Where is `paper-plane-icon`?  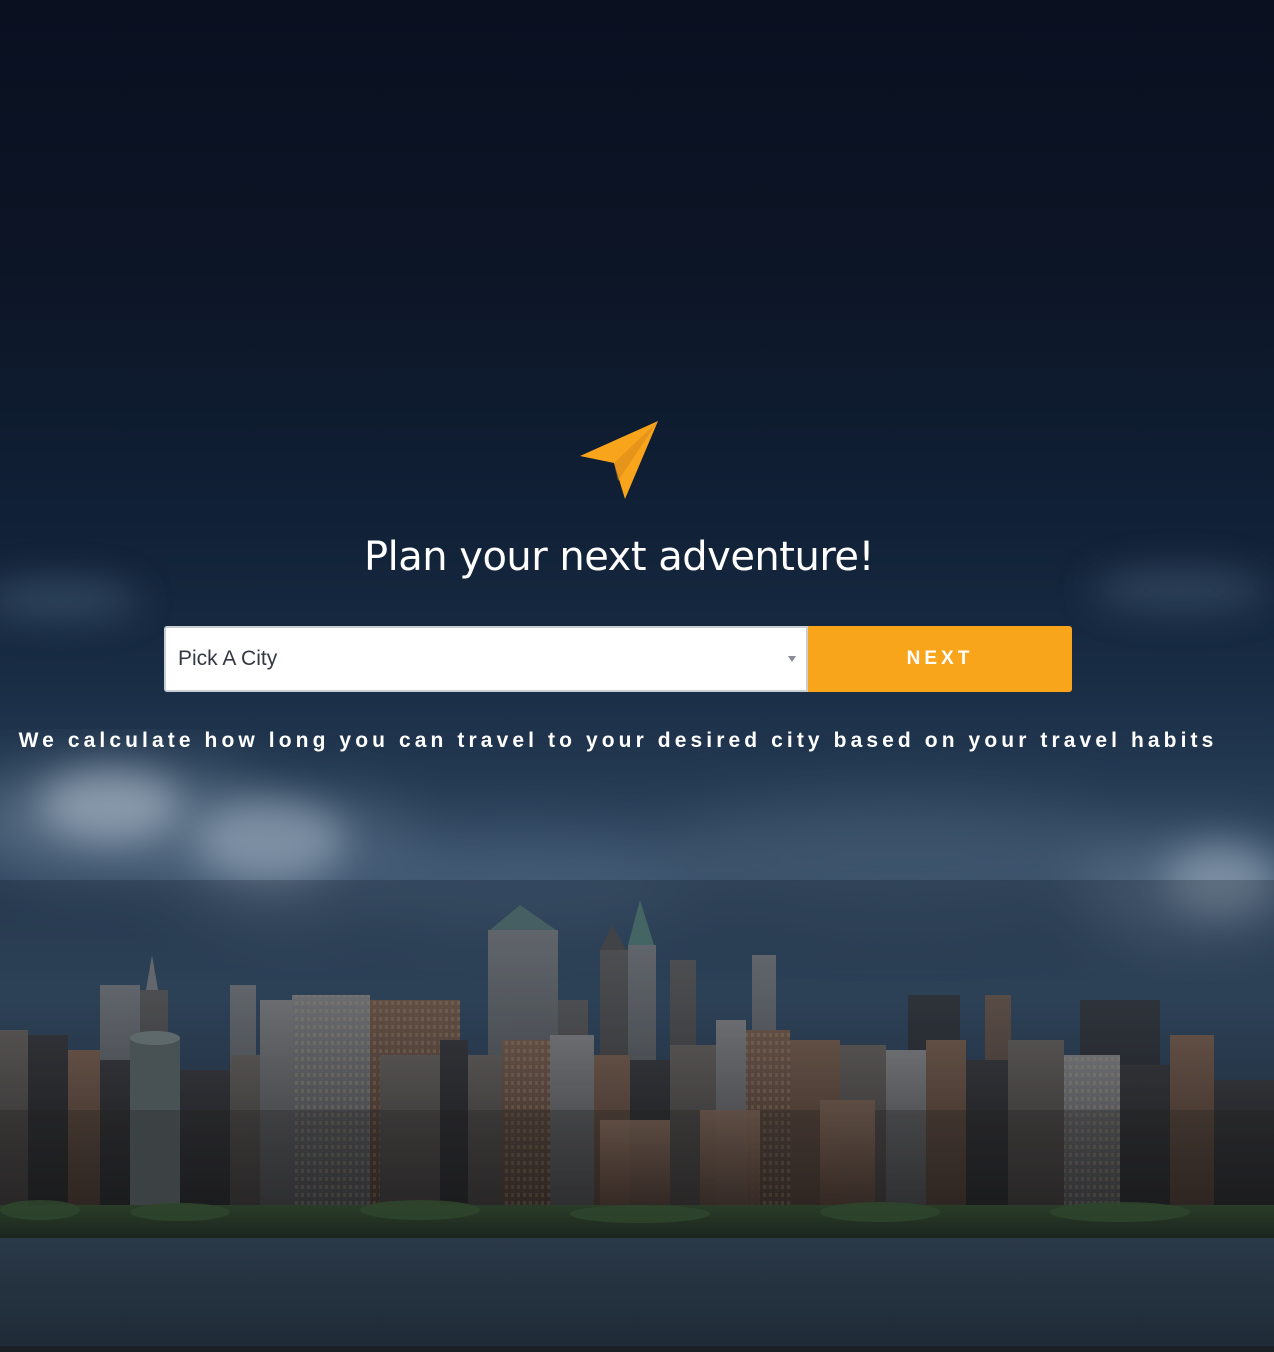
paper-plane-icon is located at coordinates (619, 460).